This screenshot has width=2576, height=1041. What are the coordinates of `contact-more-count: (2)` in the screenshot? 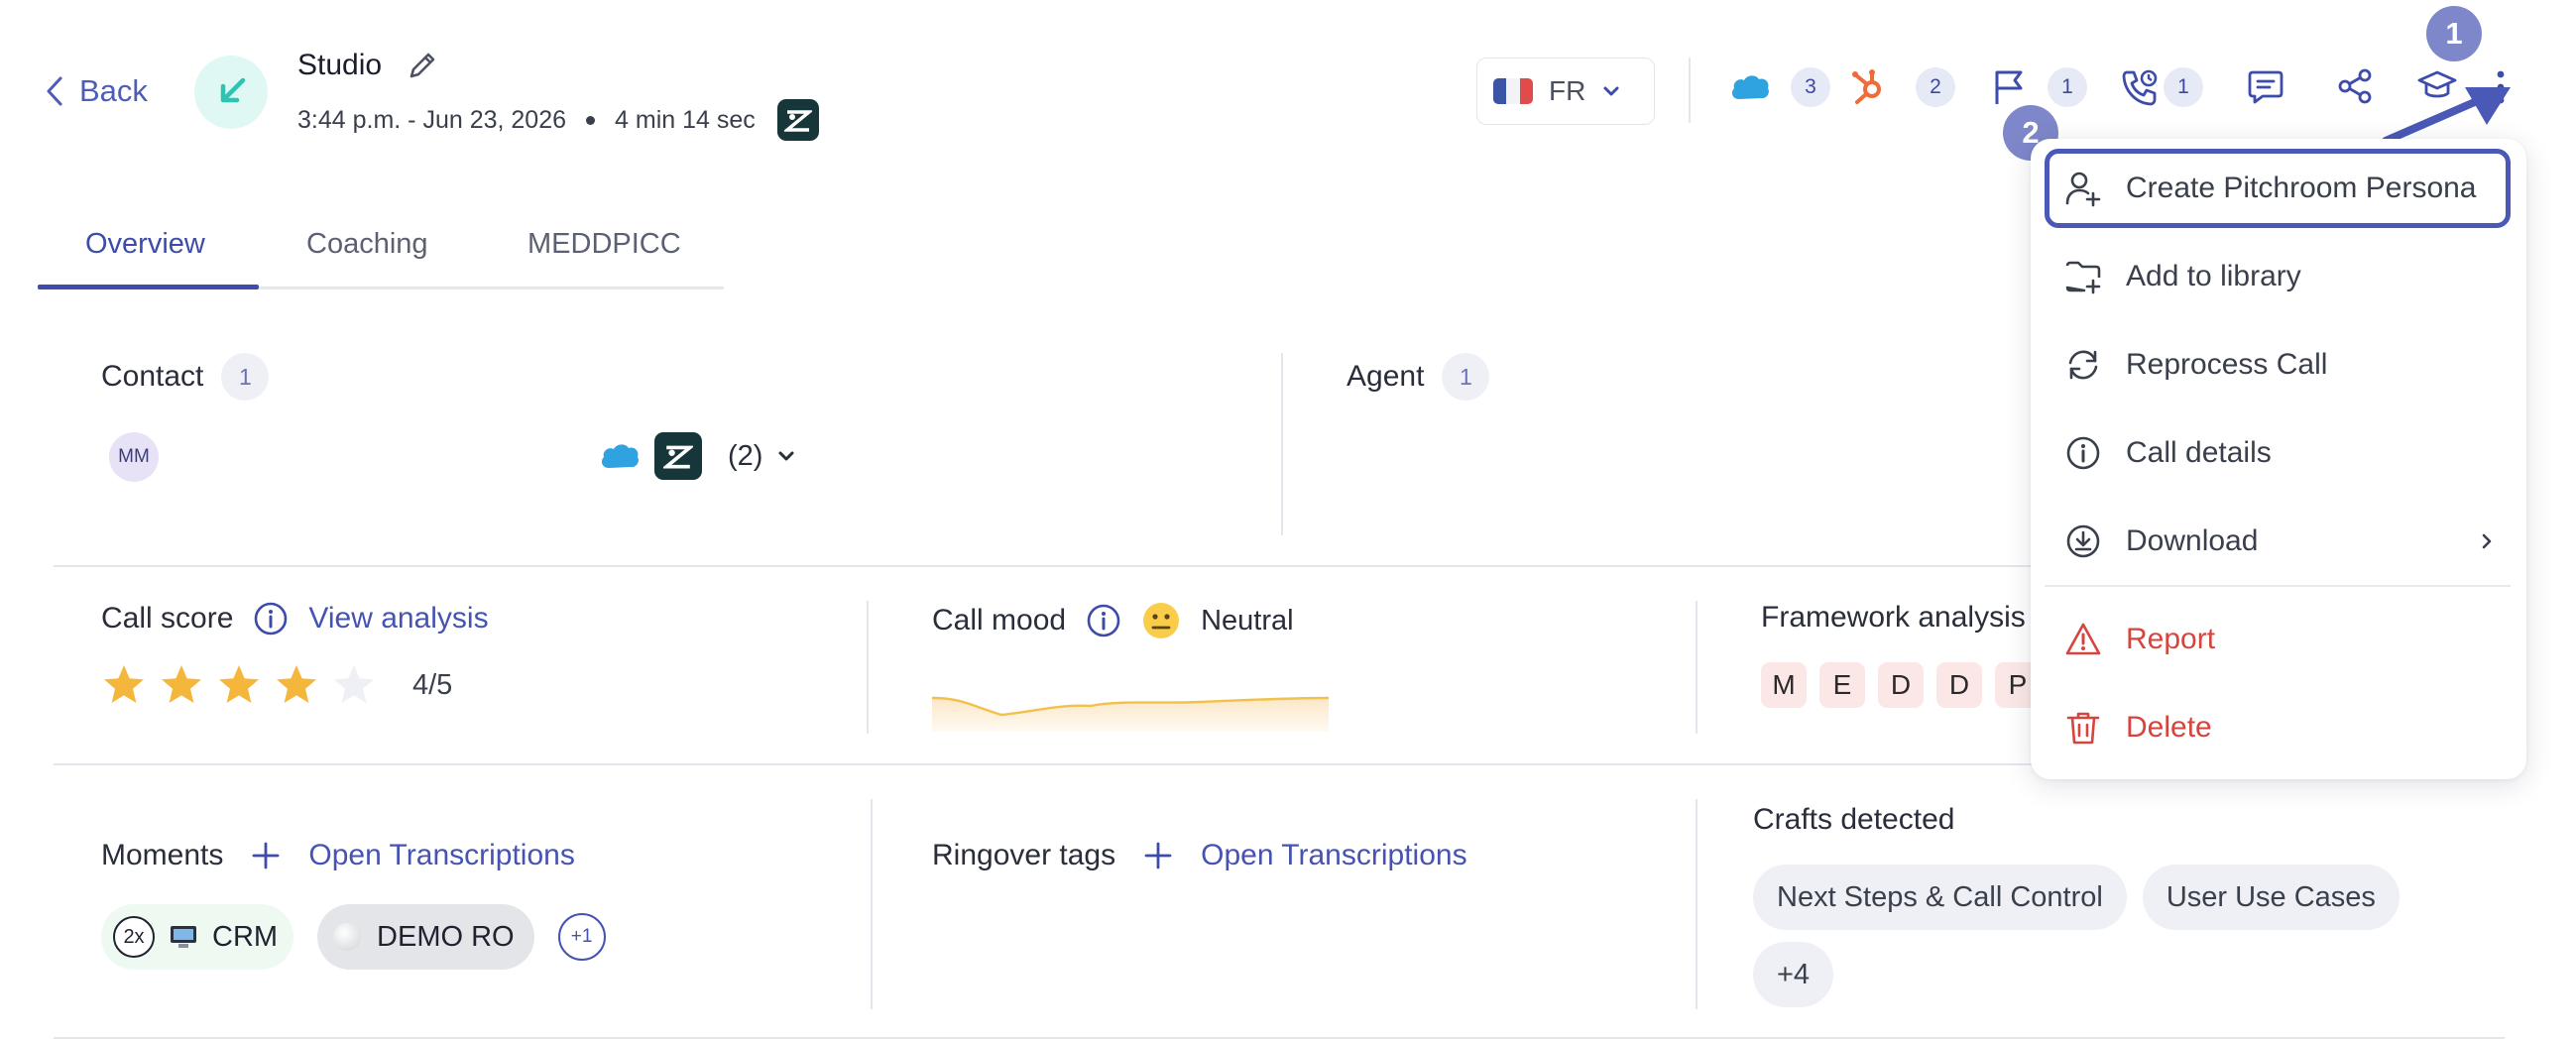 It's located at (745, 455).